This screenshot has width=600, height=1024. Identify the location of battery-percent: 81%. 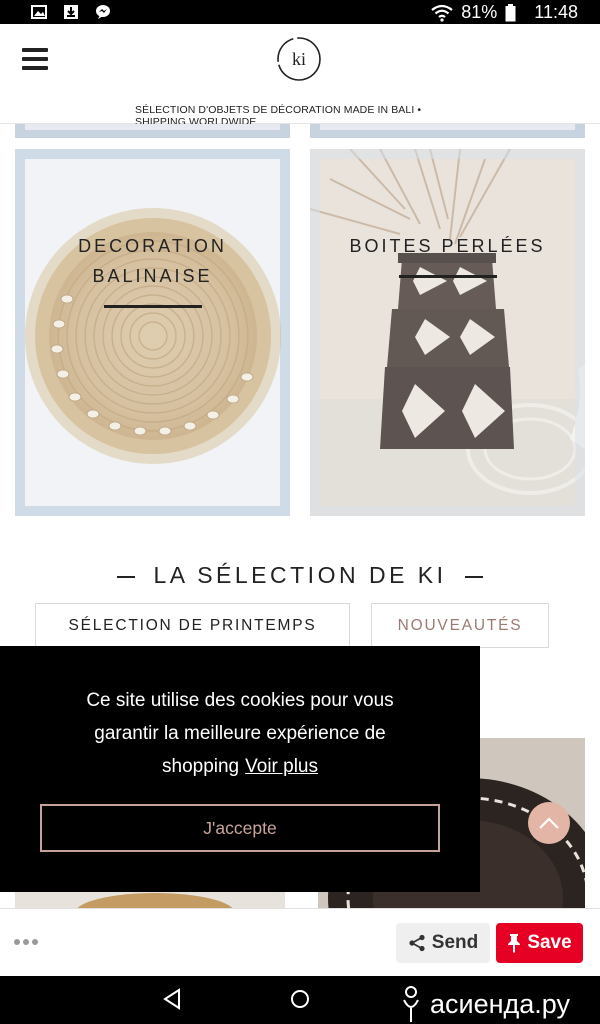
(479, 12).